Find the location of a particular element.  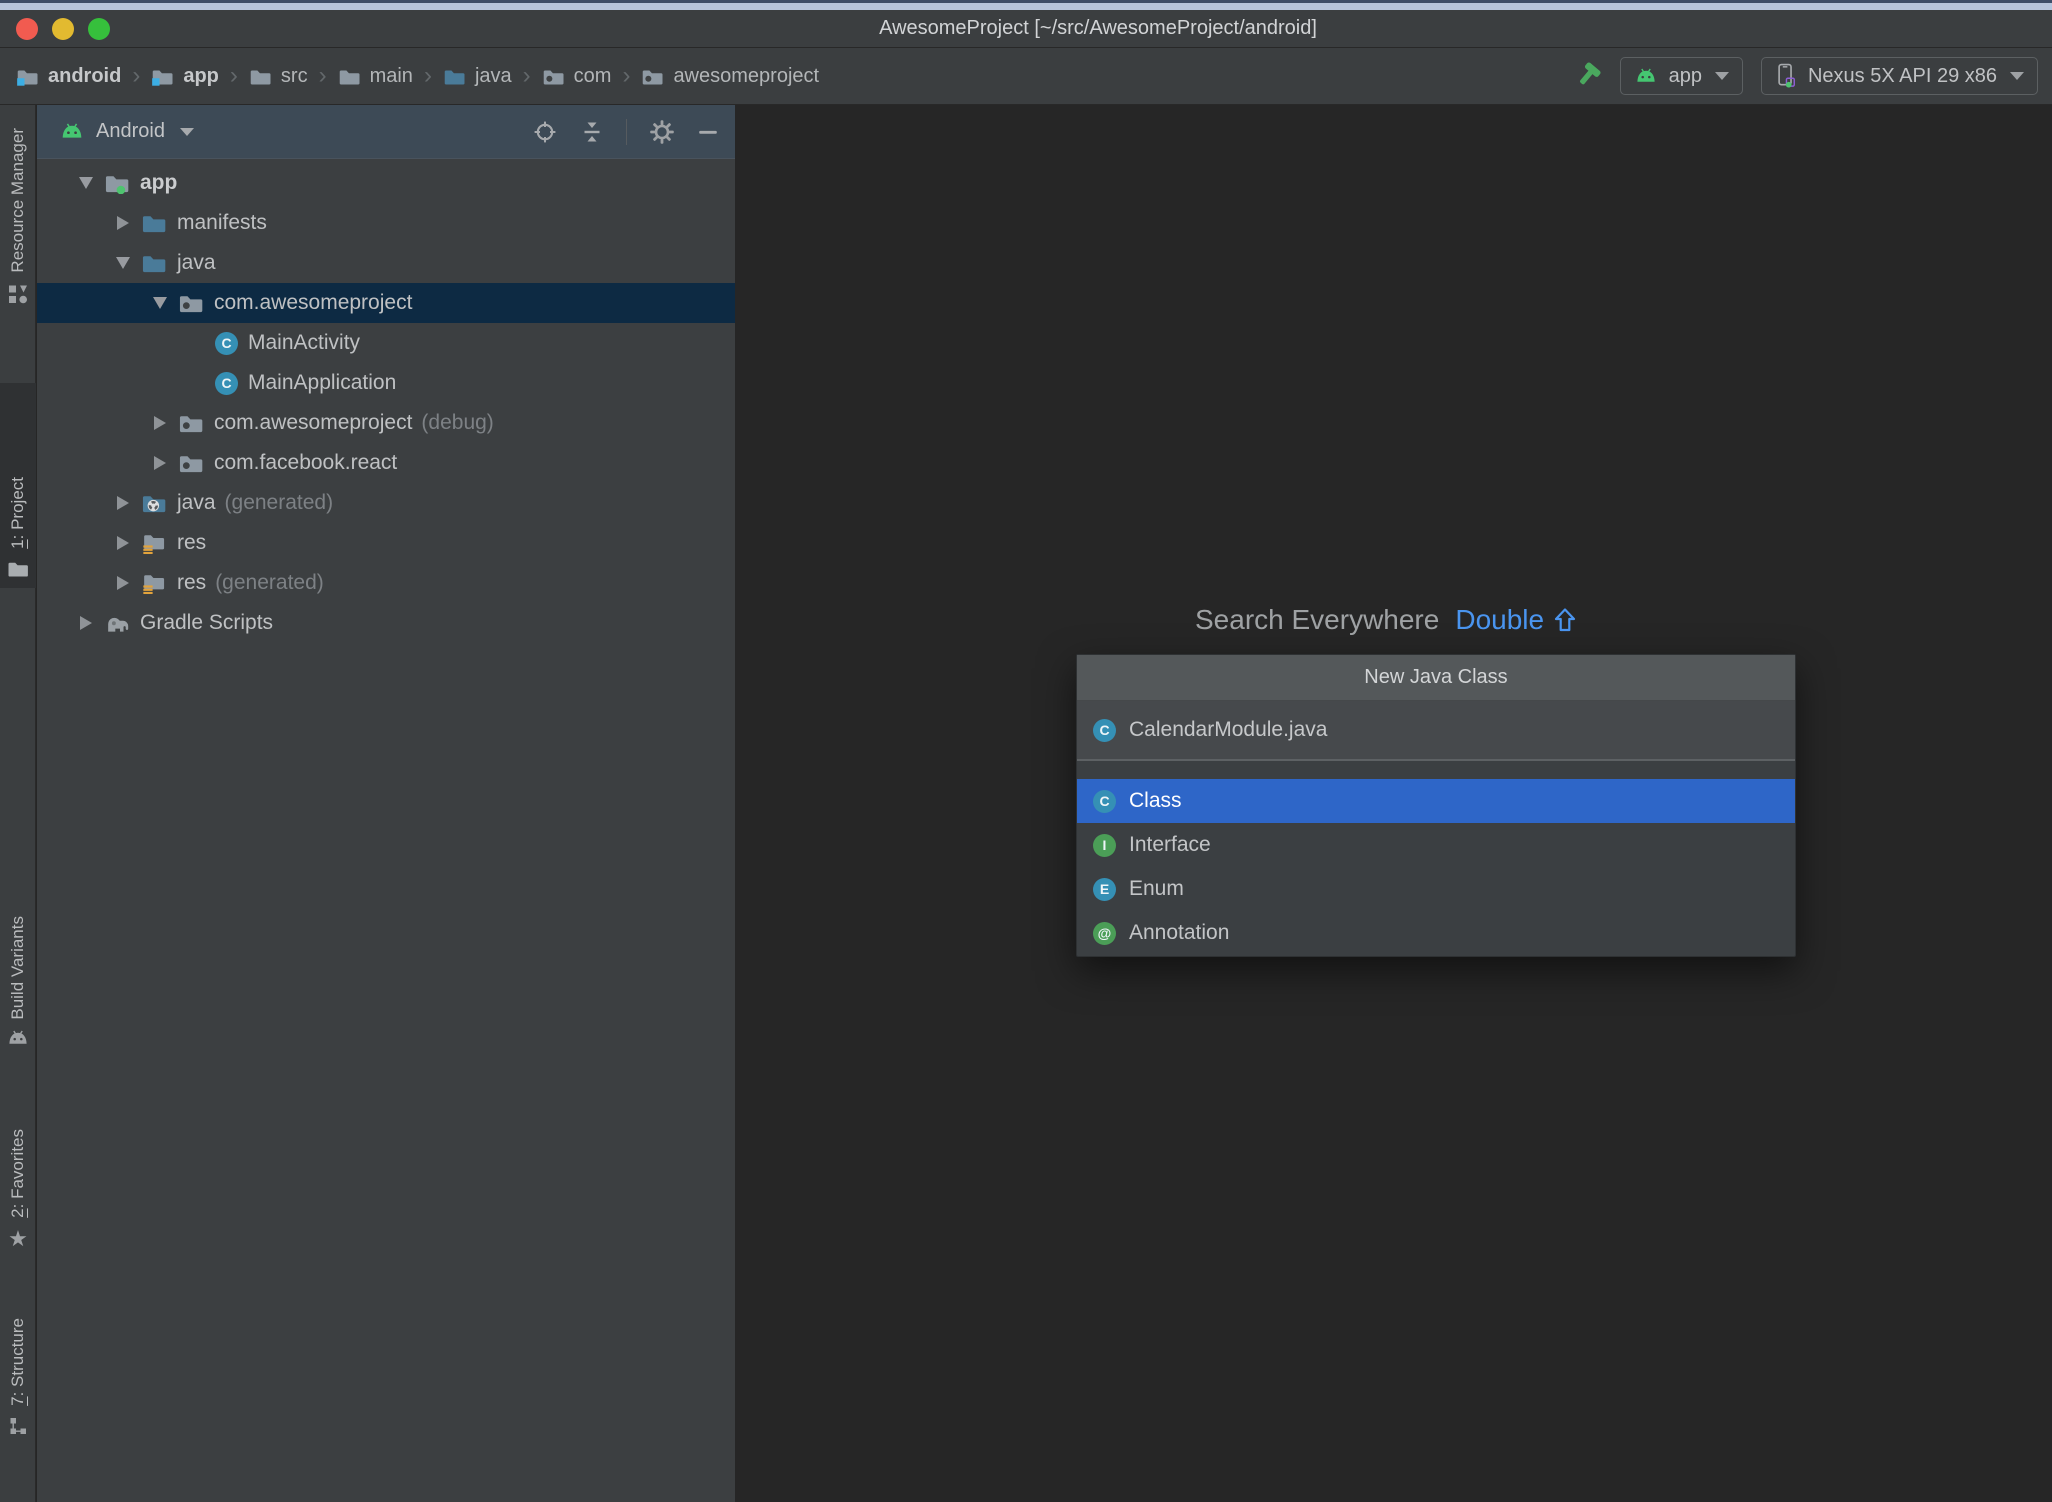

tool-window-tab-project: 1: Project is located at coordinates (18, 485).